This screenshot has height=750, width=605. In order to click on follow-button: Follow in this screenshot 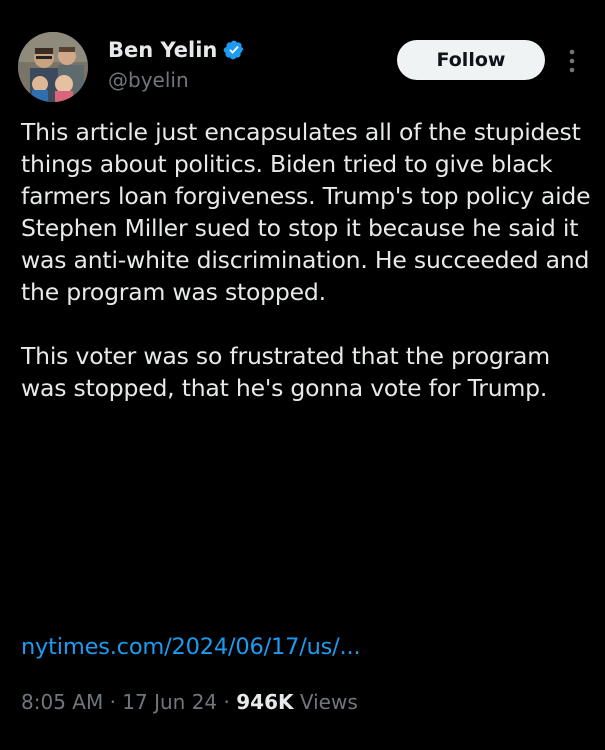, I will do `click(471, 60)`.